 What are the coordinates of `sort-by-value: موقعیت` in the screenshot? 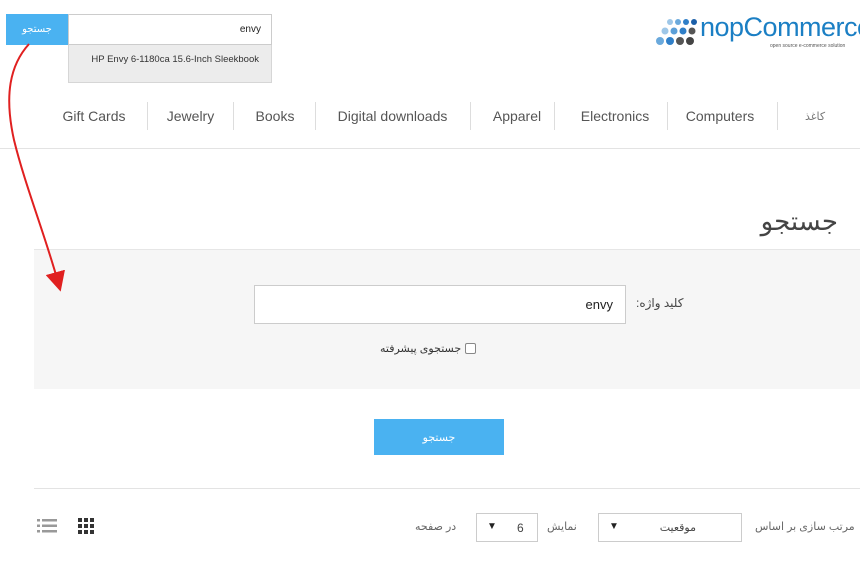 It's located at (677, 528).